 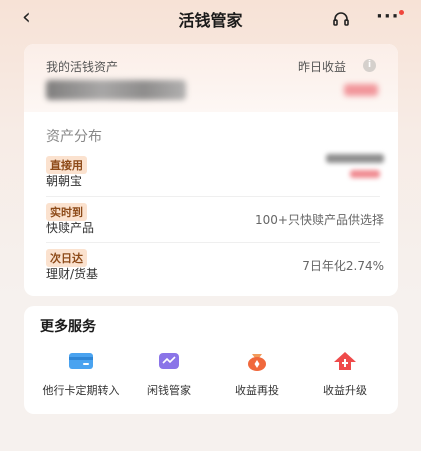 I want to click on upgrade-icon, so click(x=345, y=361).